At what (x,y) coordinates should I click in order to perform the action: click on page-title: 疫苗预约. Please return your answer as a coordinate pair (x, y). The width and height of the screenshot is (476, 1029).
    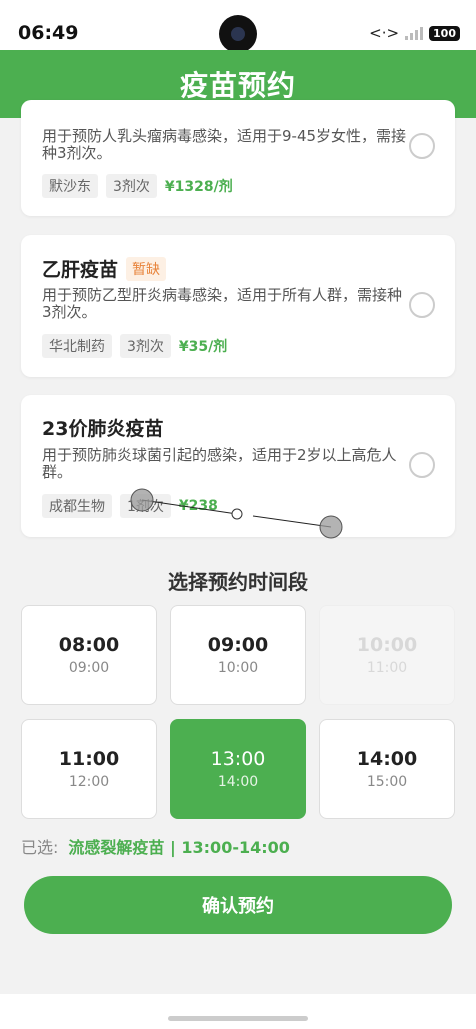
    Looking at the image, I should click on (237, 85).